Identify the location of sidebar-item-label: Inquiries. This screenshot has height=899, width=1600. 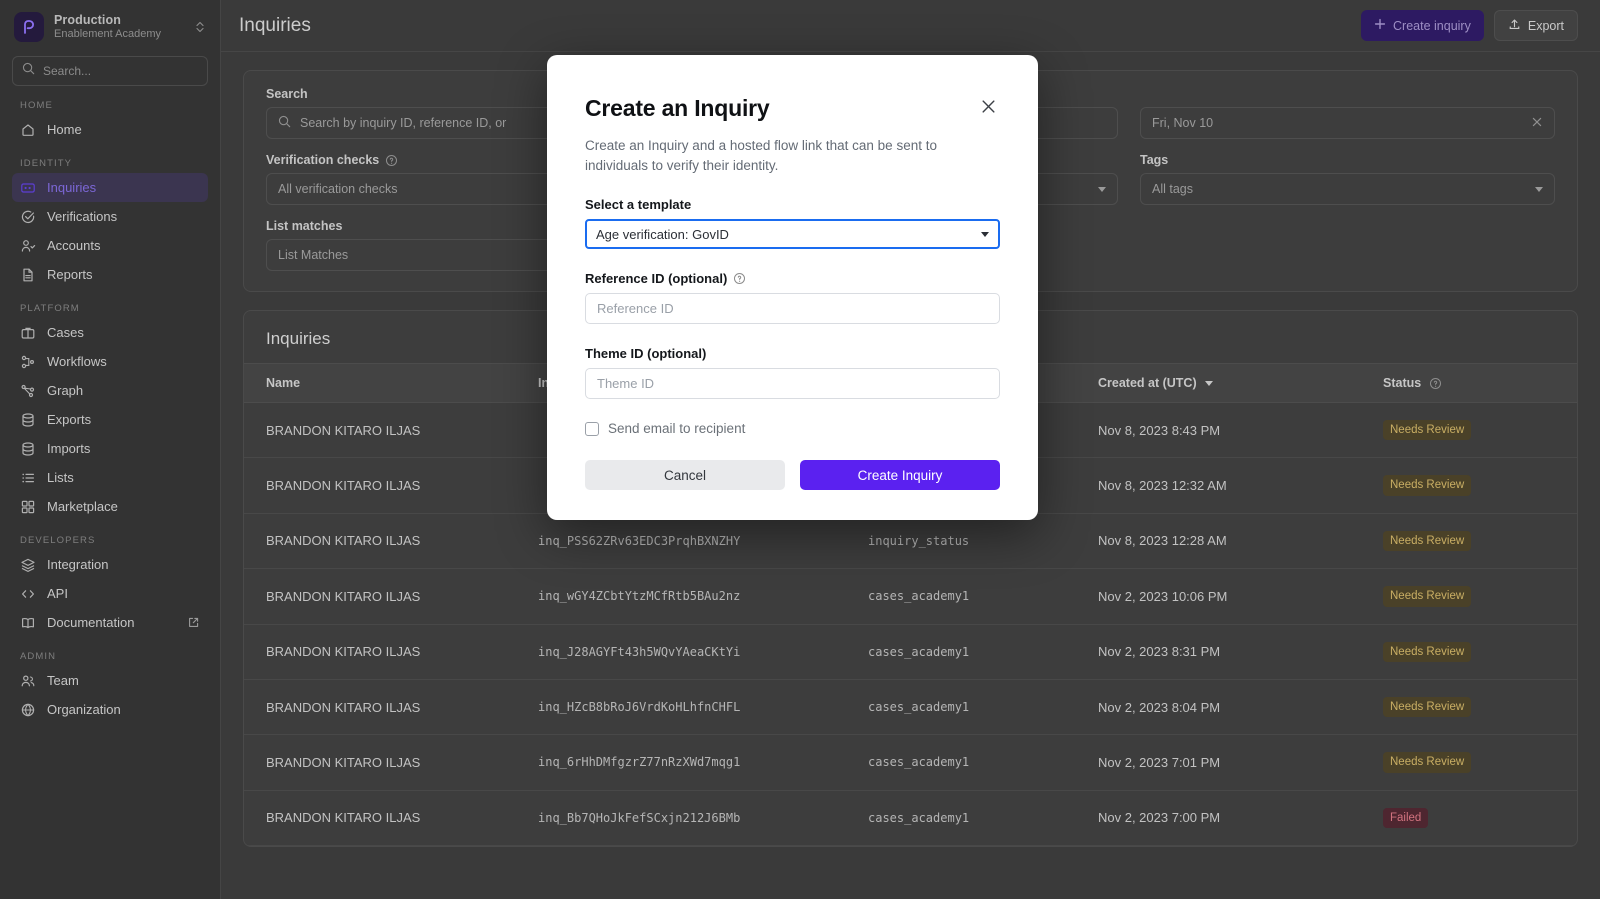
(72, 187).